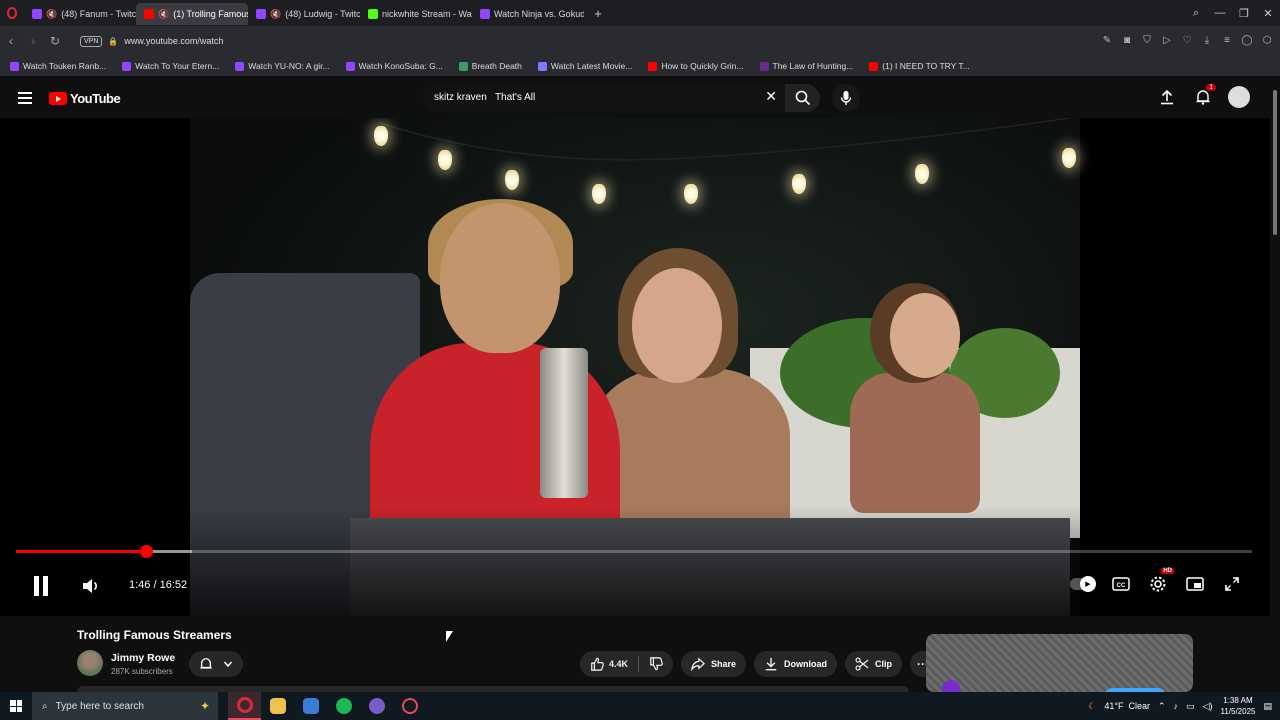 This screenshot has width=1280, height=720. What do you see at coordinates (210, 14) in the screenshot?
I see `tab-label: (1) Trolling Famous St` at bounding box center [210, 14].